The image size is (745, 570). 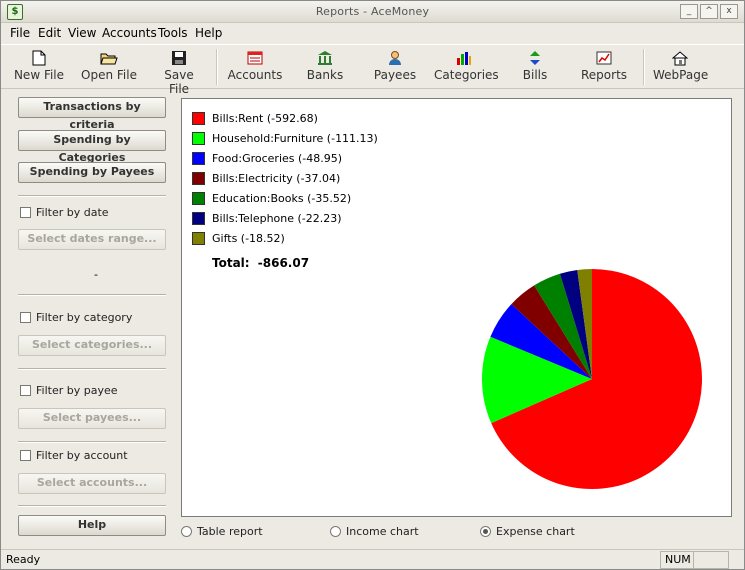 What do you see at coordinates (276, 178) in the screenshot?
I see `legend-label: Bills:Electricity (-37.04)` at bounding box center [276, 178].